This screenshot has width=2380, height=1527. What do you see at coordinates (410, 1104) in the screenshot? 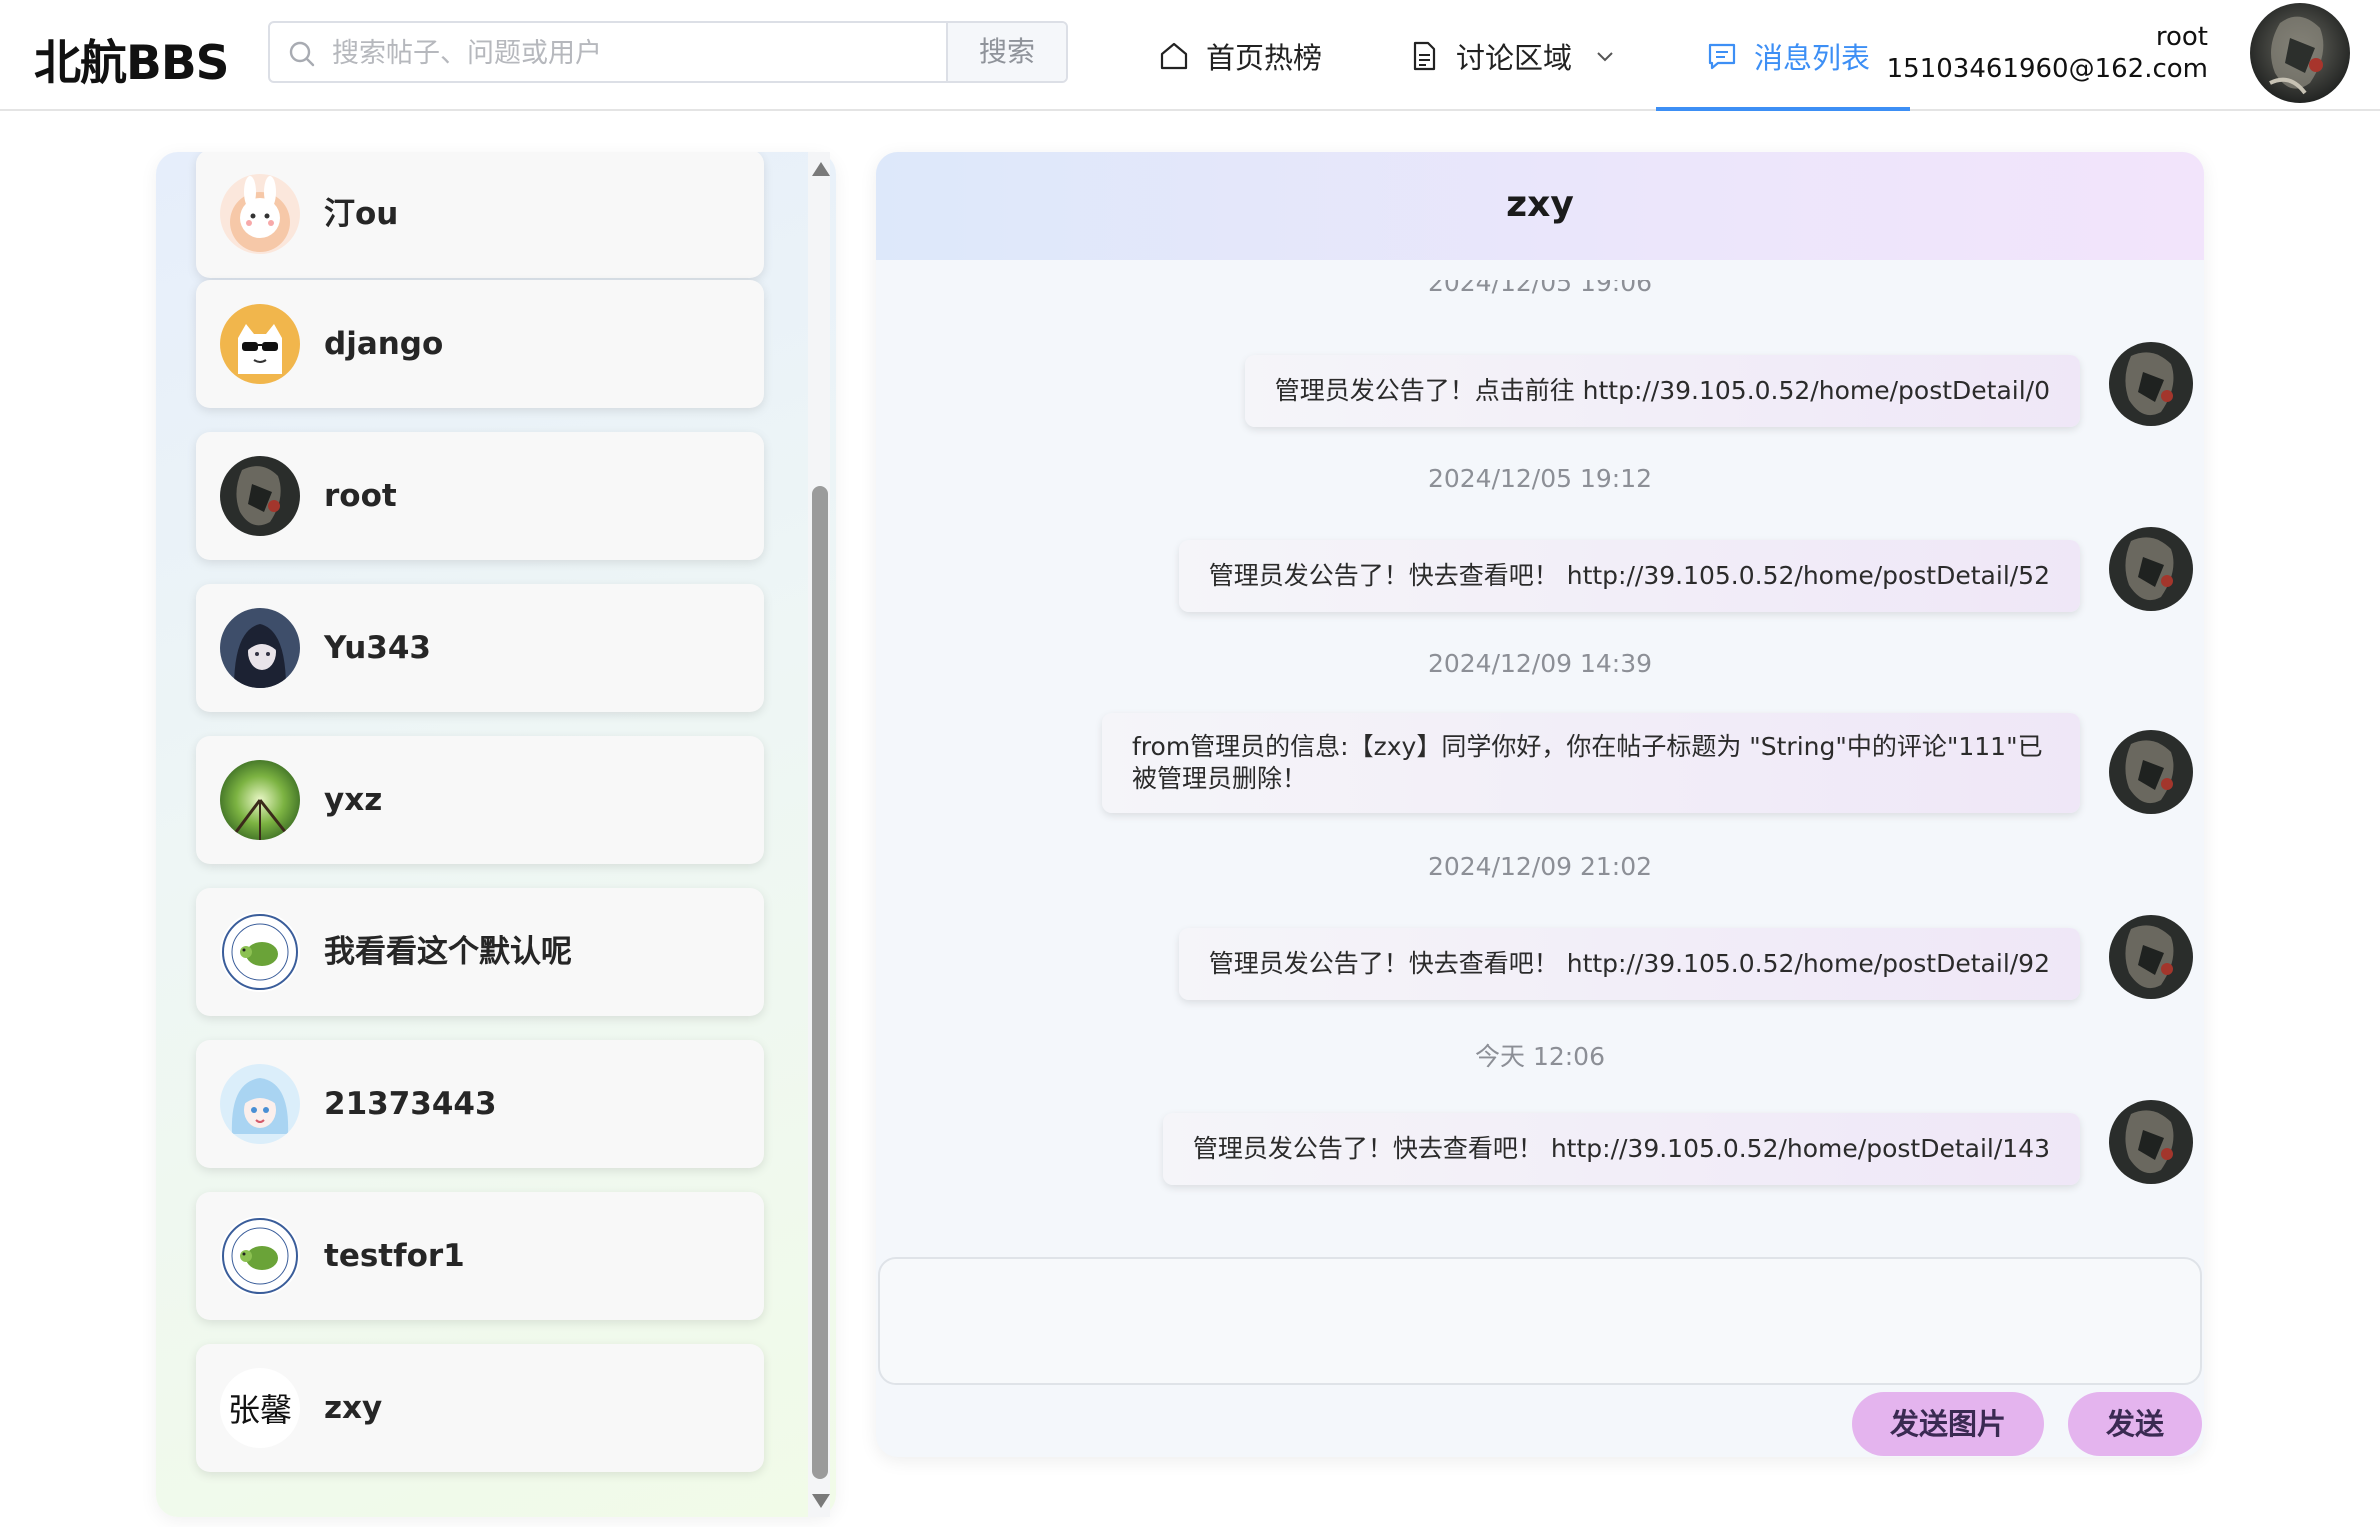
I see `contact-name: 21373443` at bounding box center [410, 1104].